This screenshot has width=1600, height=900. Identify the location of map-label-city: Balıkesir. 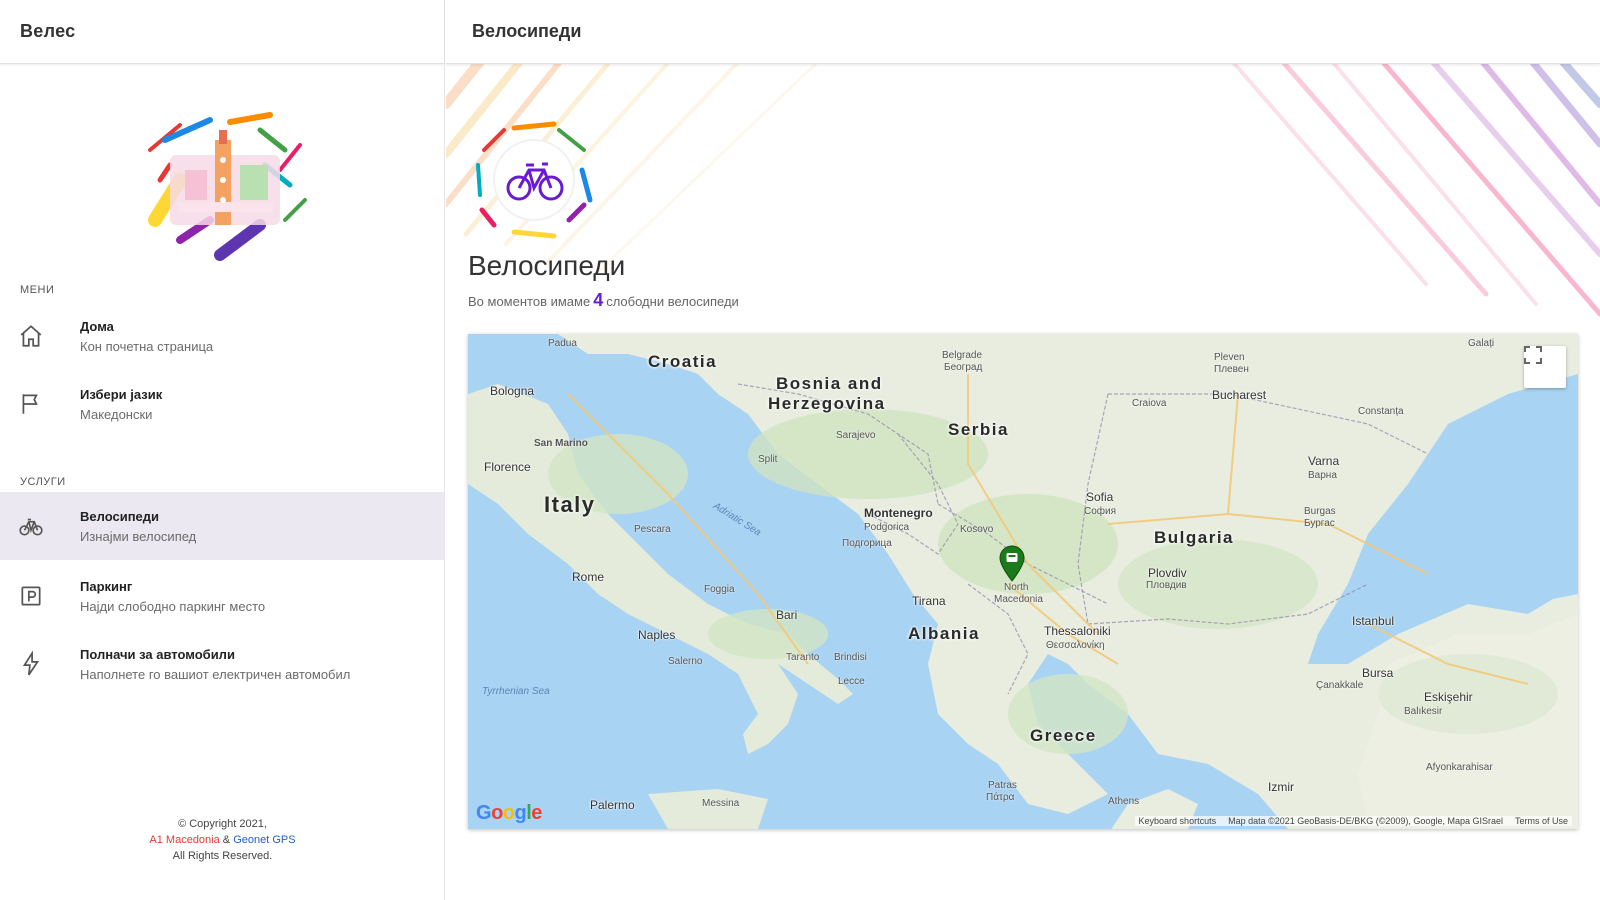
(1423, 711).